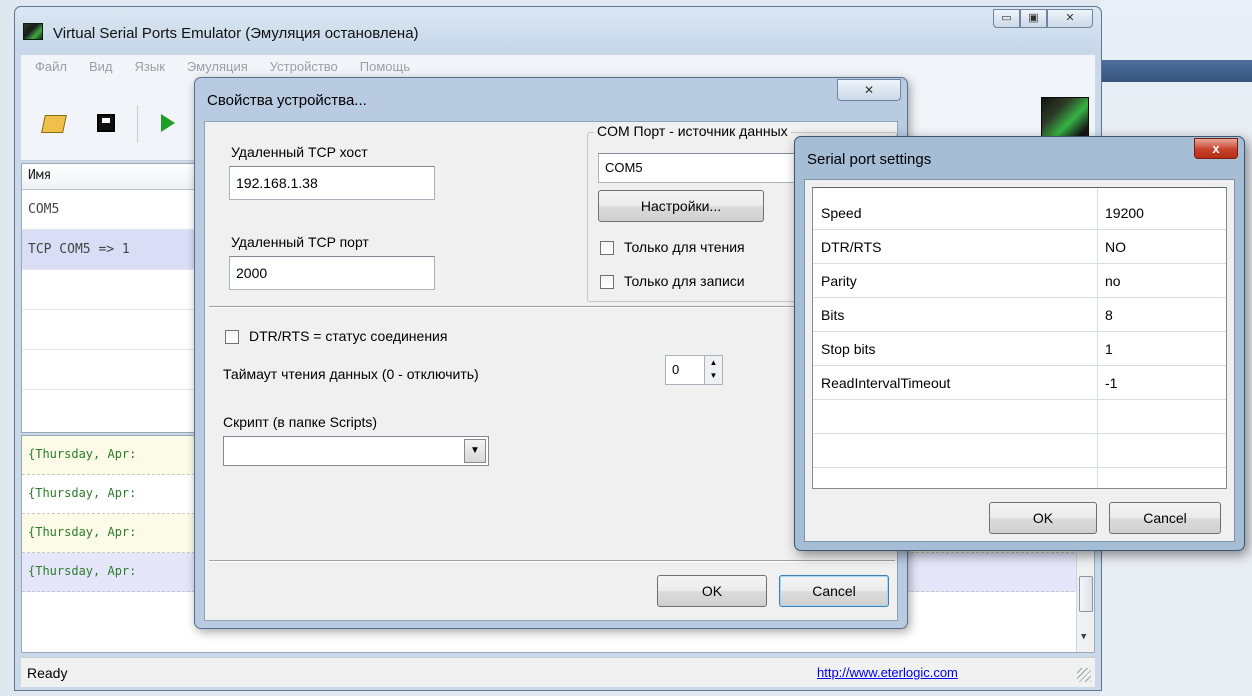 Image resolution: width=1252 pixels, height=696 pixels. I want to click on status-text: Ready, so click(47, 673).